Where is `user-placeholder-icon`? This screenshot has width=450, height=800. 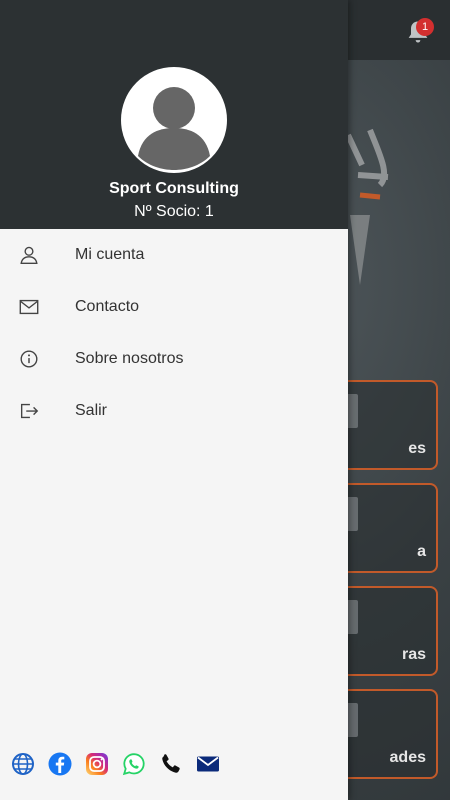 user-placeholder-icon is located at coordinates (174, 120).